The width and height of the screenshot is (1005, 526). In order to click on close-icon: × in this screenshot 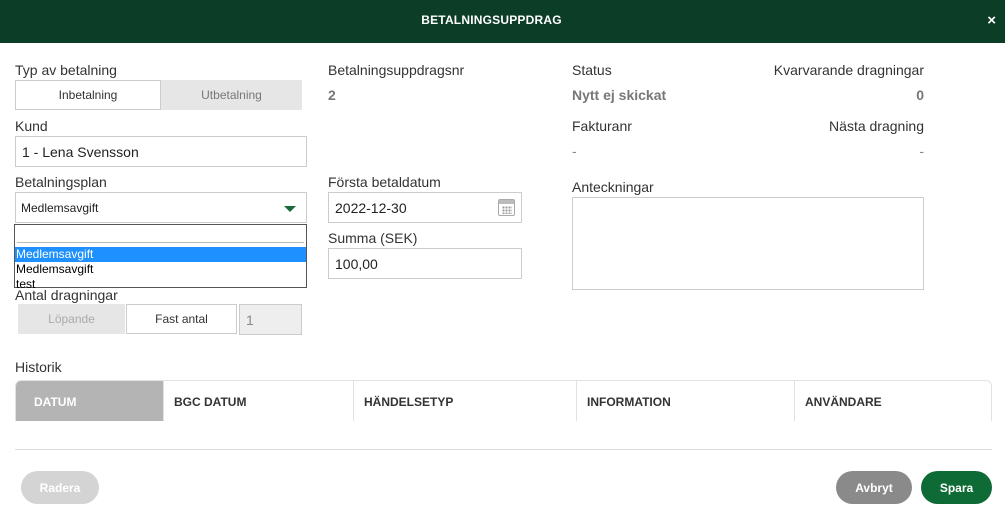, I will do `click(991, 20)`.